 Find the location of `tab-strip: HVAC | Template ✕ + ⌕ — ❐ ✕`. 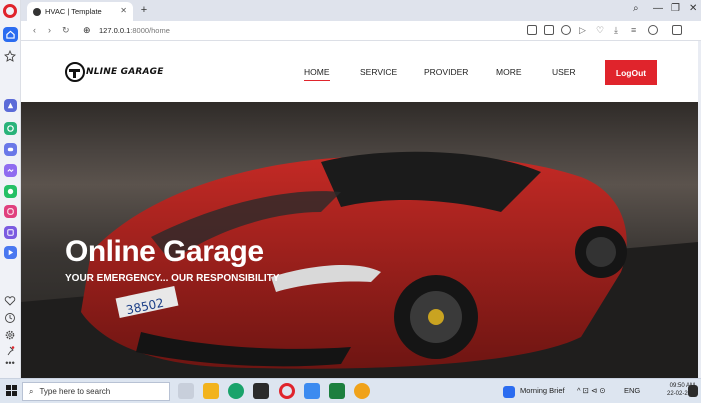

tab-strip: HVAC | Template ✕ + ⌕ — ❐ ✕ is located at coordinates (361, 10).